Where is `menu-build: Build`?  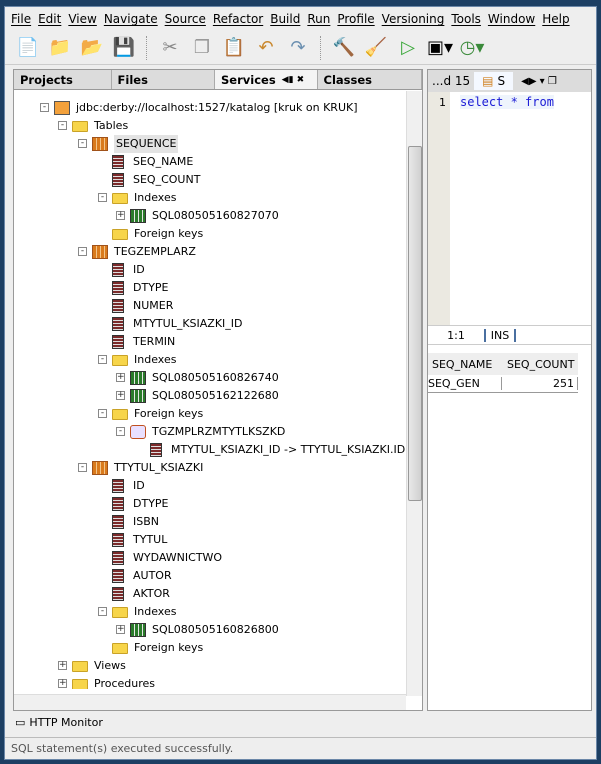
menu-build: Build is located at coordinates (285, 19).